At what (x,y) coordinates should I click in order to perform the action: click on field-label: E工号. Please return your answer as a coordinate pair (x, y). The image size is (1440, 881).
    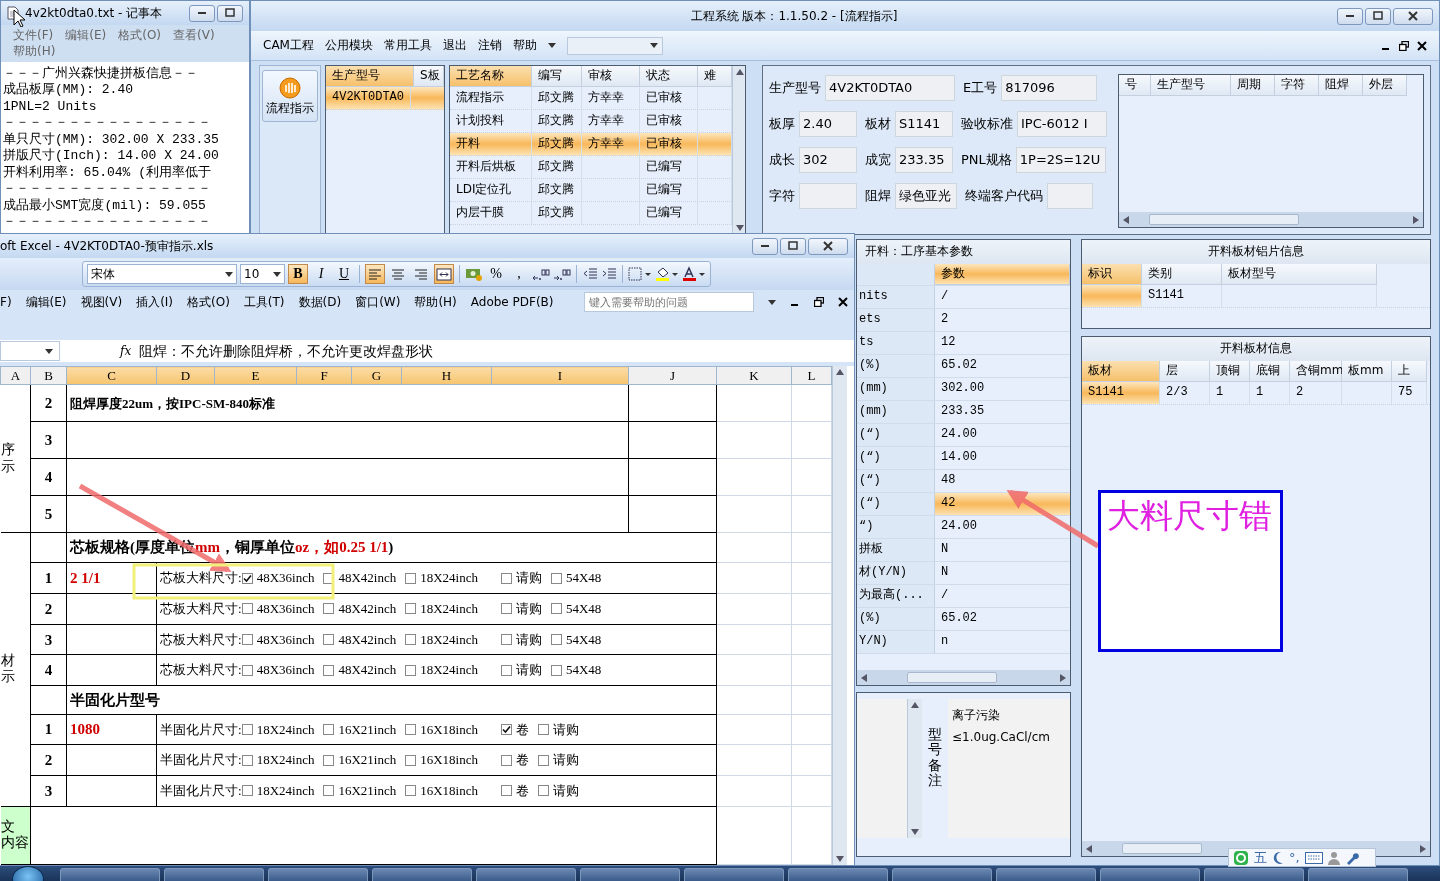
    Looking at the image, I should click on (980, 88).